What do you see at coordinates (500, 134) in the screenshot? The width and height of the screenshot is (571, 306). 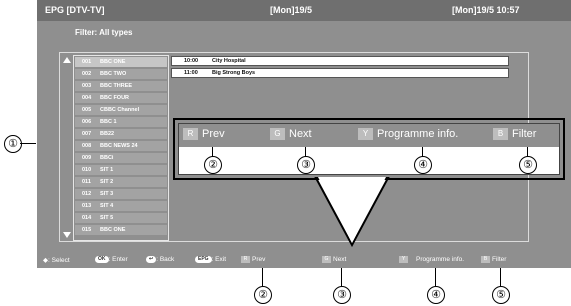 I see `blue-key-icon: B` at bounding box center [500, 134].